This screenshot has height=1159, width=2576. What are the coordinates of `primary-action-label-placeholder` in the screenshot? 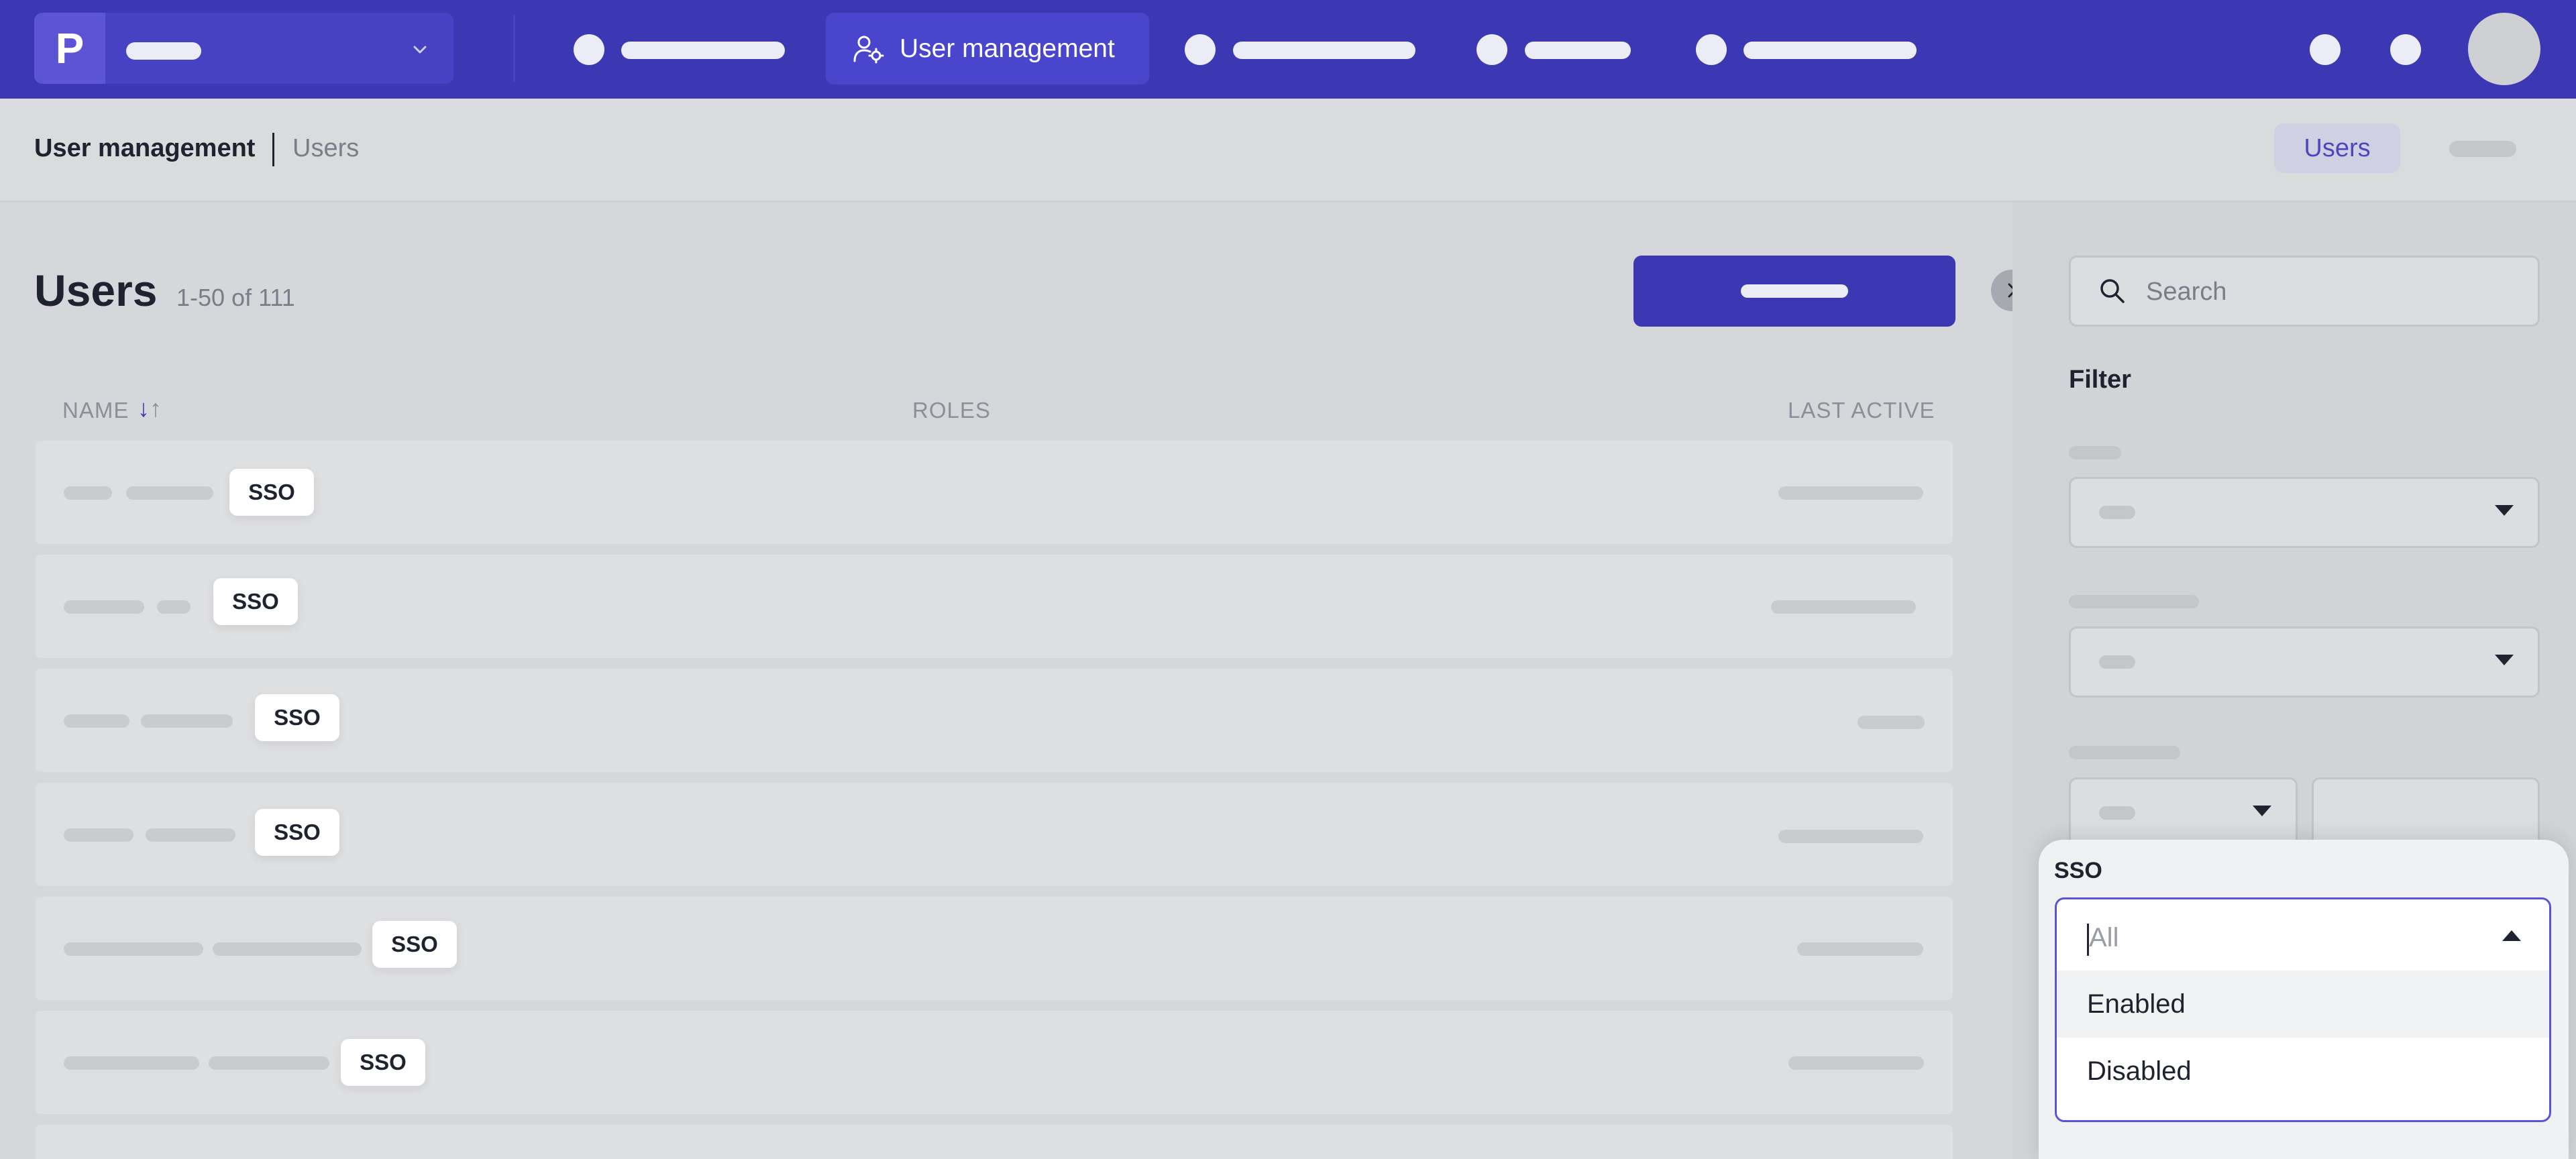 It's located at (1794, 291).